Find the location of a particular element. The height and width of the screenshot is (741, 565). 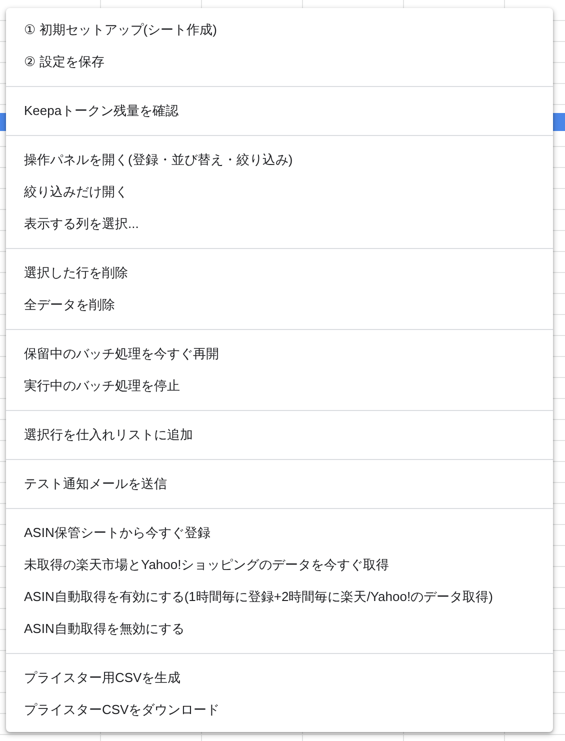

menu-item: 全データを削除 is located at coordinates (279, 305).